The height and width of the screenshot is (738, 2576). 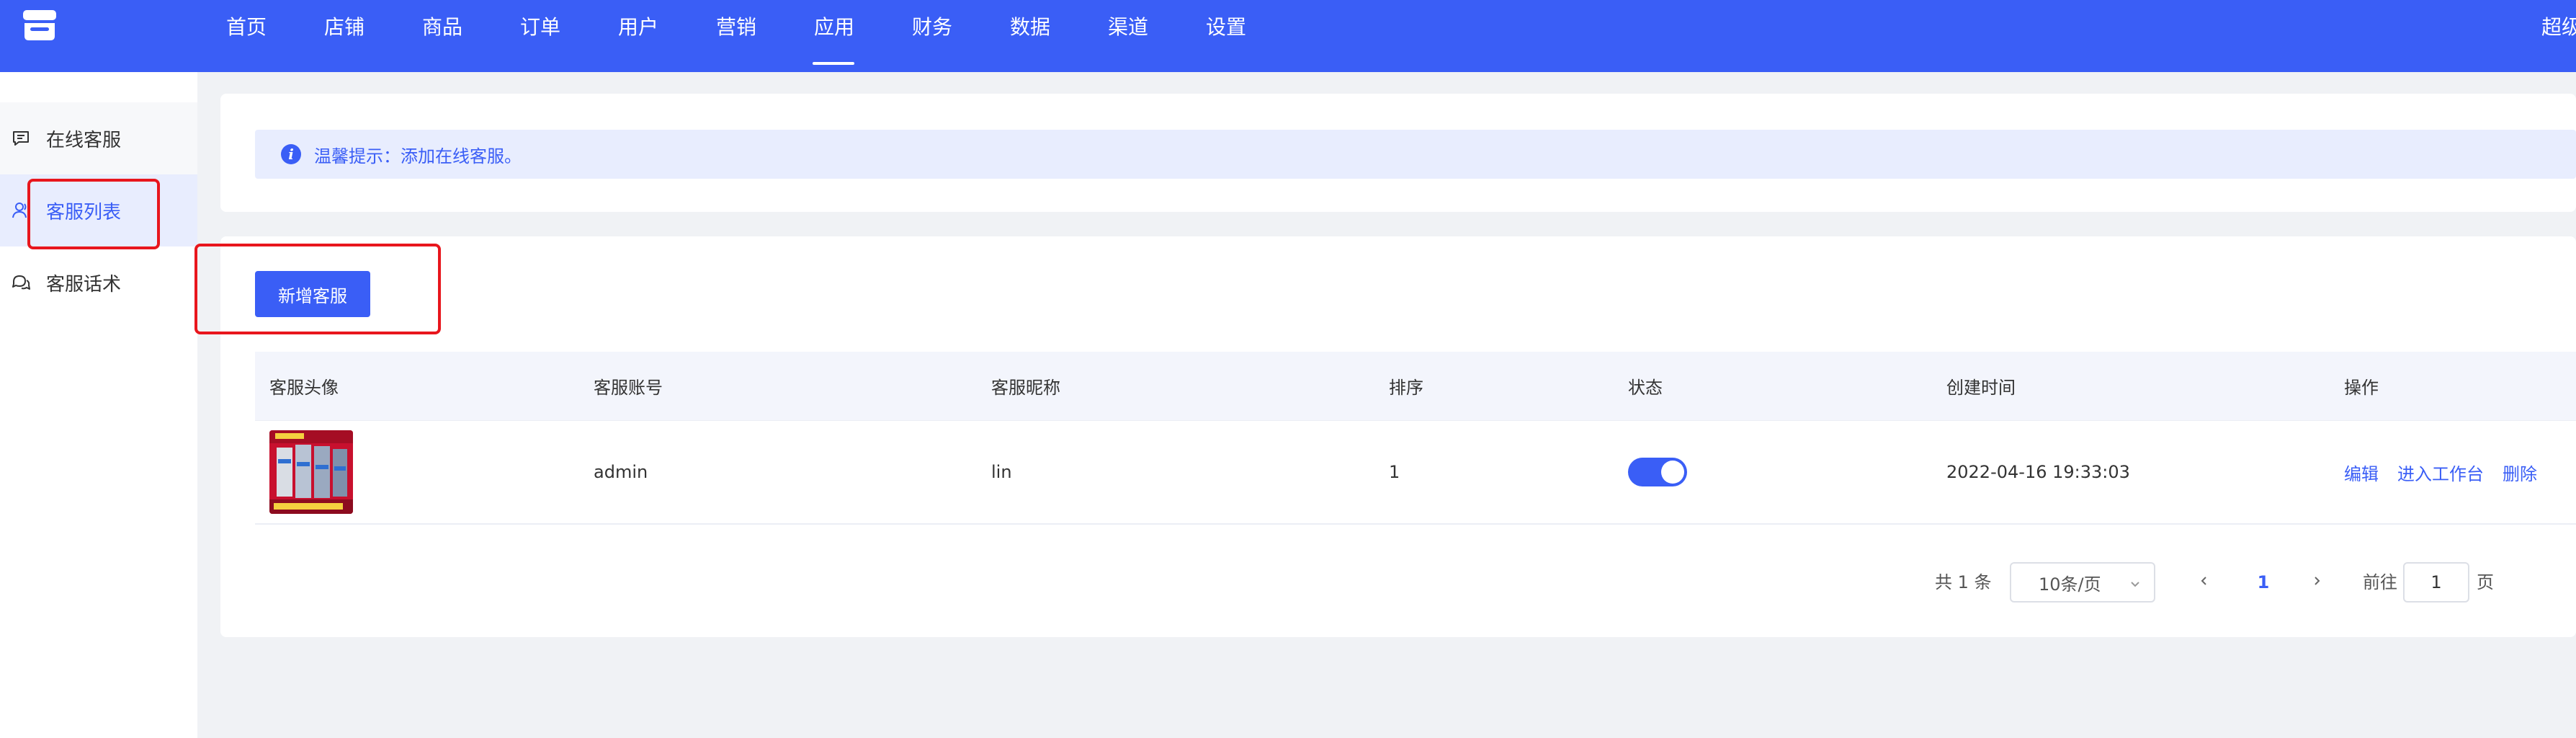 I want to click on sidebar-item-label: 客服列表, so click(x=84, y=212).